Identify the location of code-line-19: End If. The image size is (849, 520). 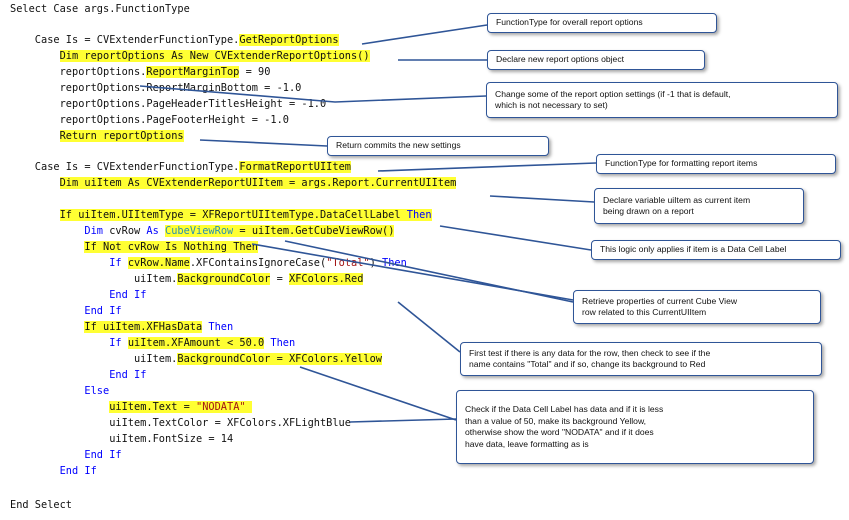
(78, 295).